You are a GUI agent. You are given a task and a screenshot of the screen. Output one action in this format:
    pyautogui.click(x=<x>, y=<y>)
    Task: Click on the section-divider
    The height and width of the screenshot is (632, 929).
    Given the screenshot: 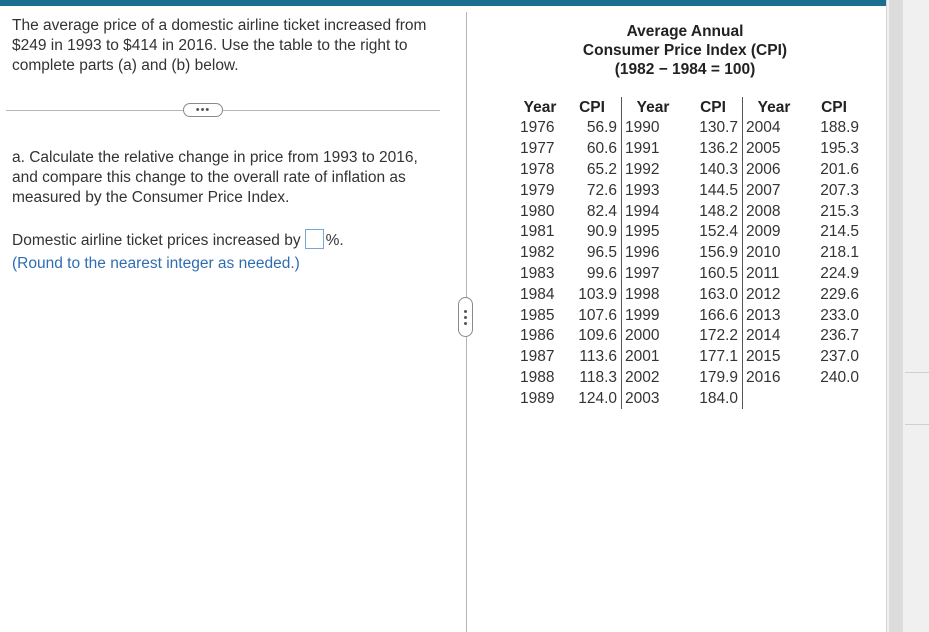 What is the action you would take?
    pyautogui.click(x=223, y=110)
    